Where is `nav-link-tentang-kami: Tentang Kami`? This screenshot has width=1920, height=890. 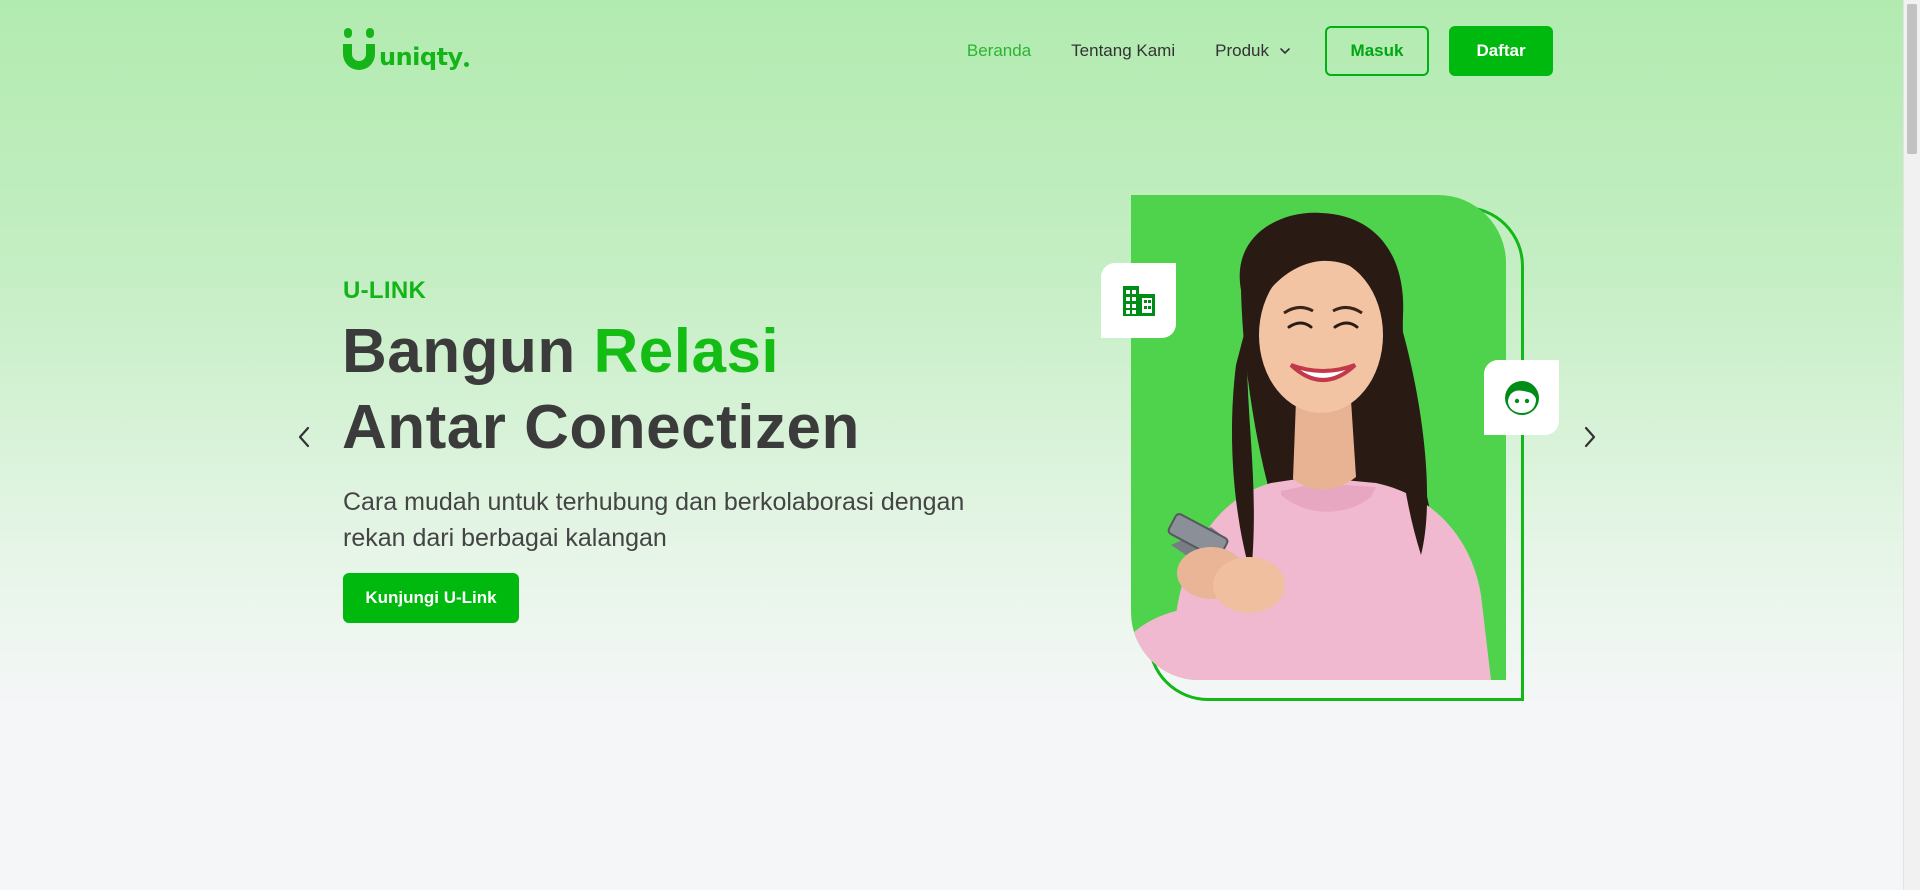 nav-link-tentang-kami: Tentang Kami is located at coordinates (1123, 51).